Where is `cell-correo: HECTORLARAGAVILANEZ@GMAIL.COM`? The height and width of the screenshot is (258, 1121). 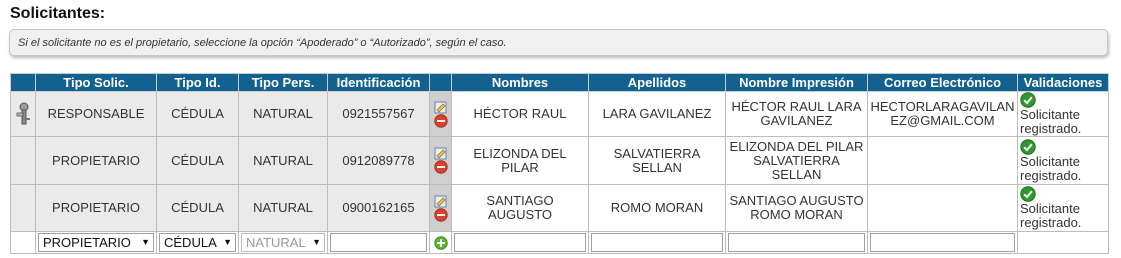
cell-correo: HECTORLARAGAVILANEZ@GMAIL.COM is located at coordinates (942, 114).